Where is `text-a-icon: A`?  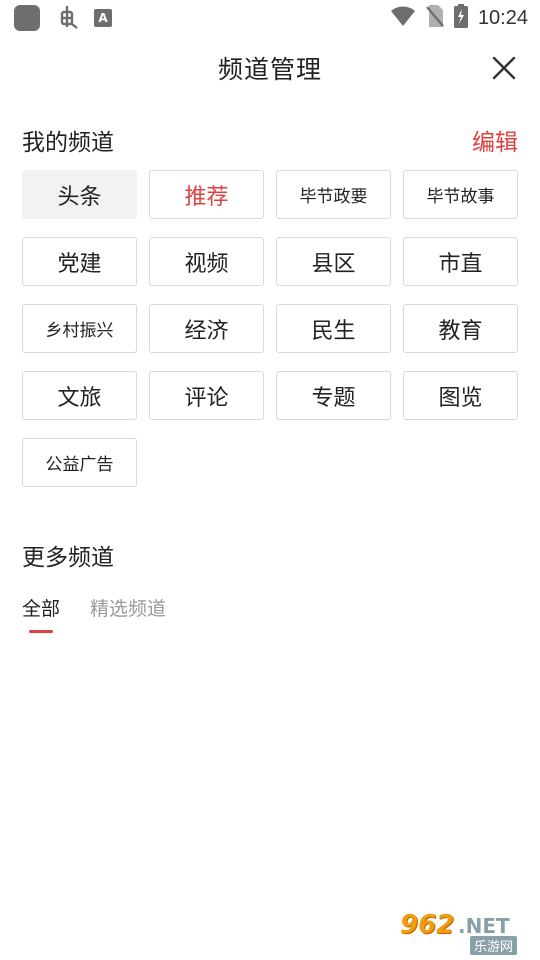
text-a-icon: A is located at coordinates (103, 18).